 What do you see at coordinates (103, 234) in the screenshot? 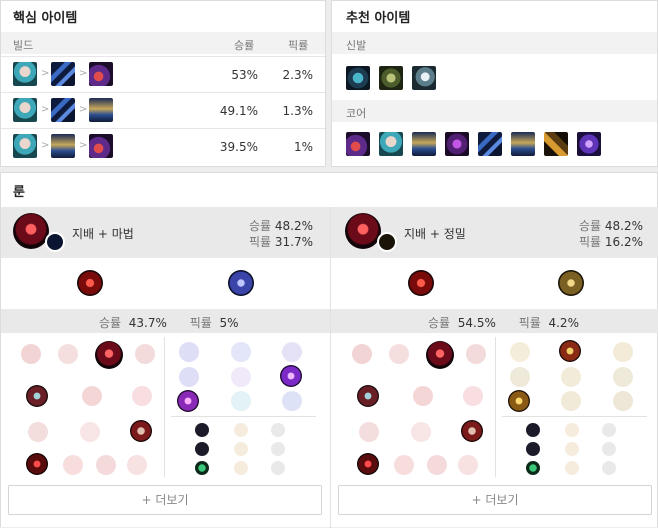
I see `rune-page-name: 지배 + 마법` at bounding box center [103, 234].